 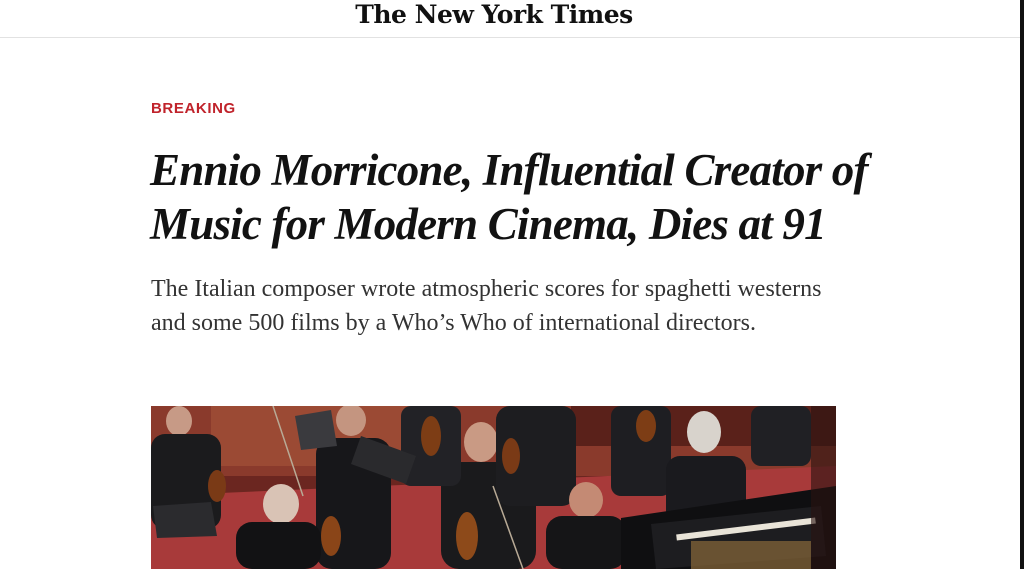 I want to click on breaking-label: BREAKING, so click(x=193, y=108).